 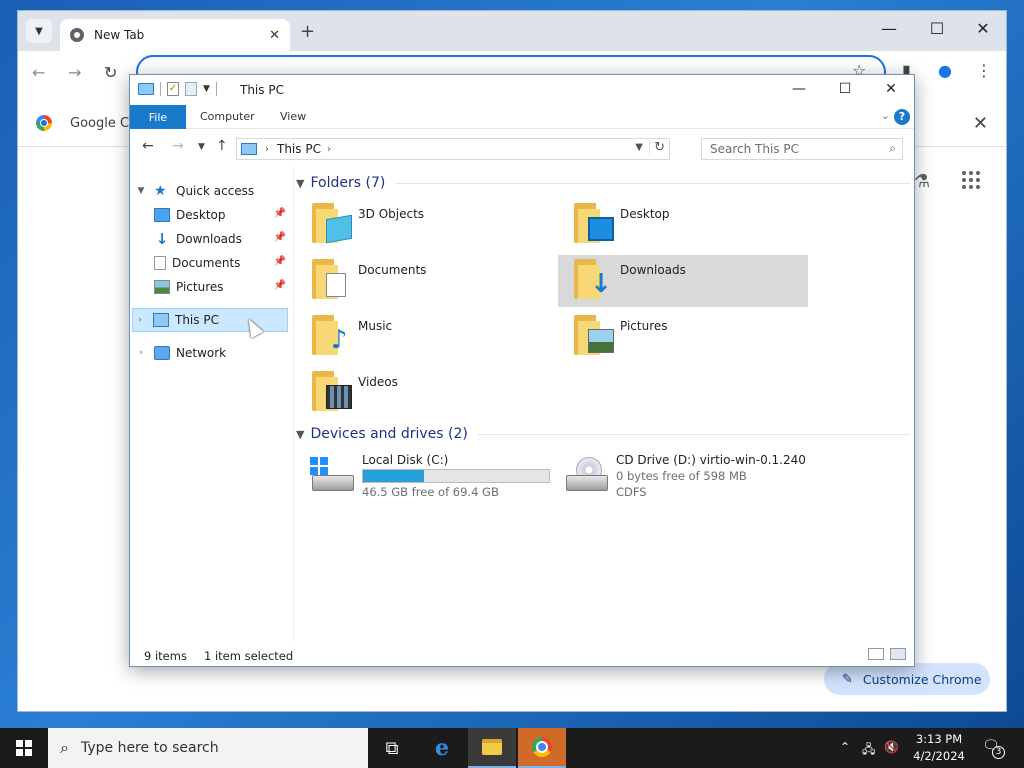 I want to click on task-view-button: ⧉, so click(x=392, y=748).